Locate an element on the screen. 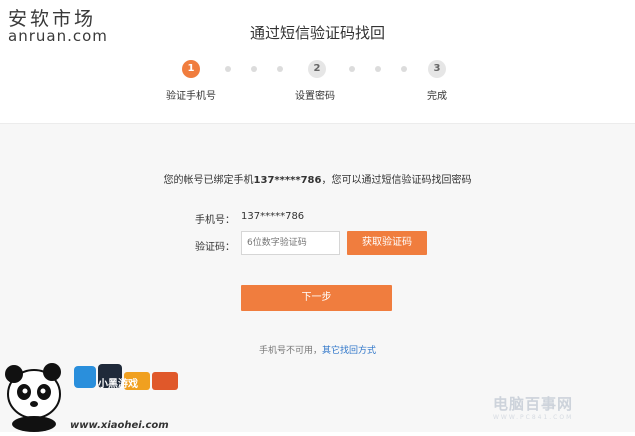  code-label: 验证码： is located at coordinates (215, 247).